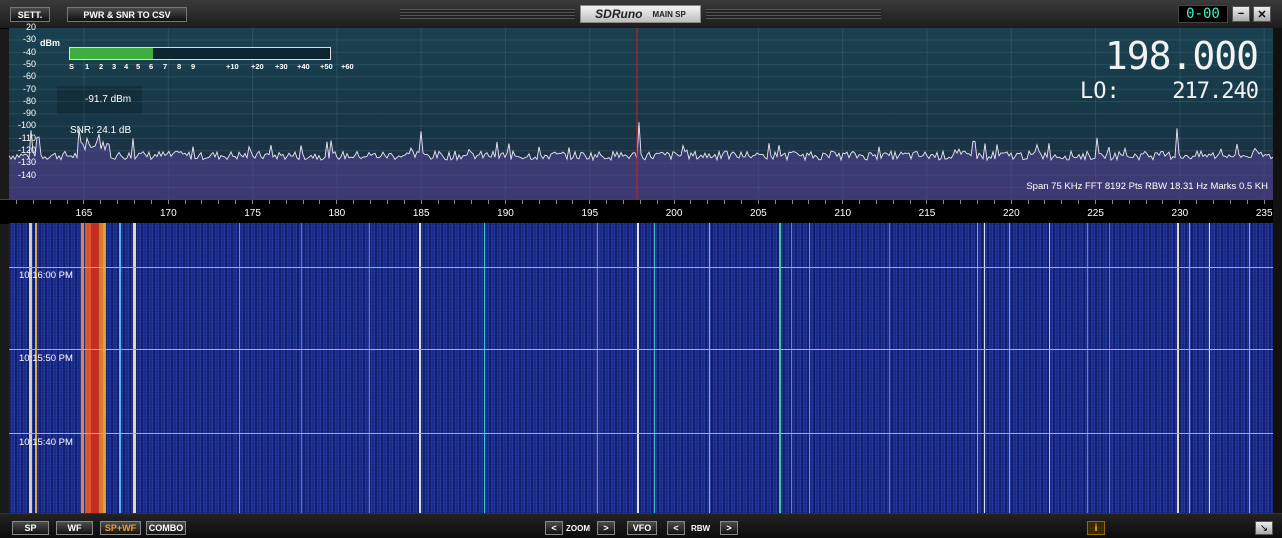 Image resolution: width=1282 pixels, height=538 pixels. Describe the element at coordinates (120, 528) in the screenshot. I see `sp-wf-button: SP+WF` at that location.